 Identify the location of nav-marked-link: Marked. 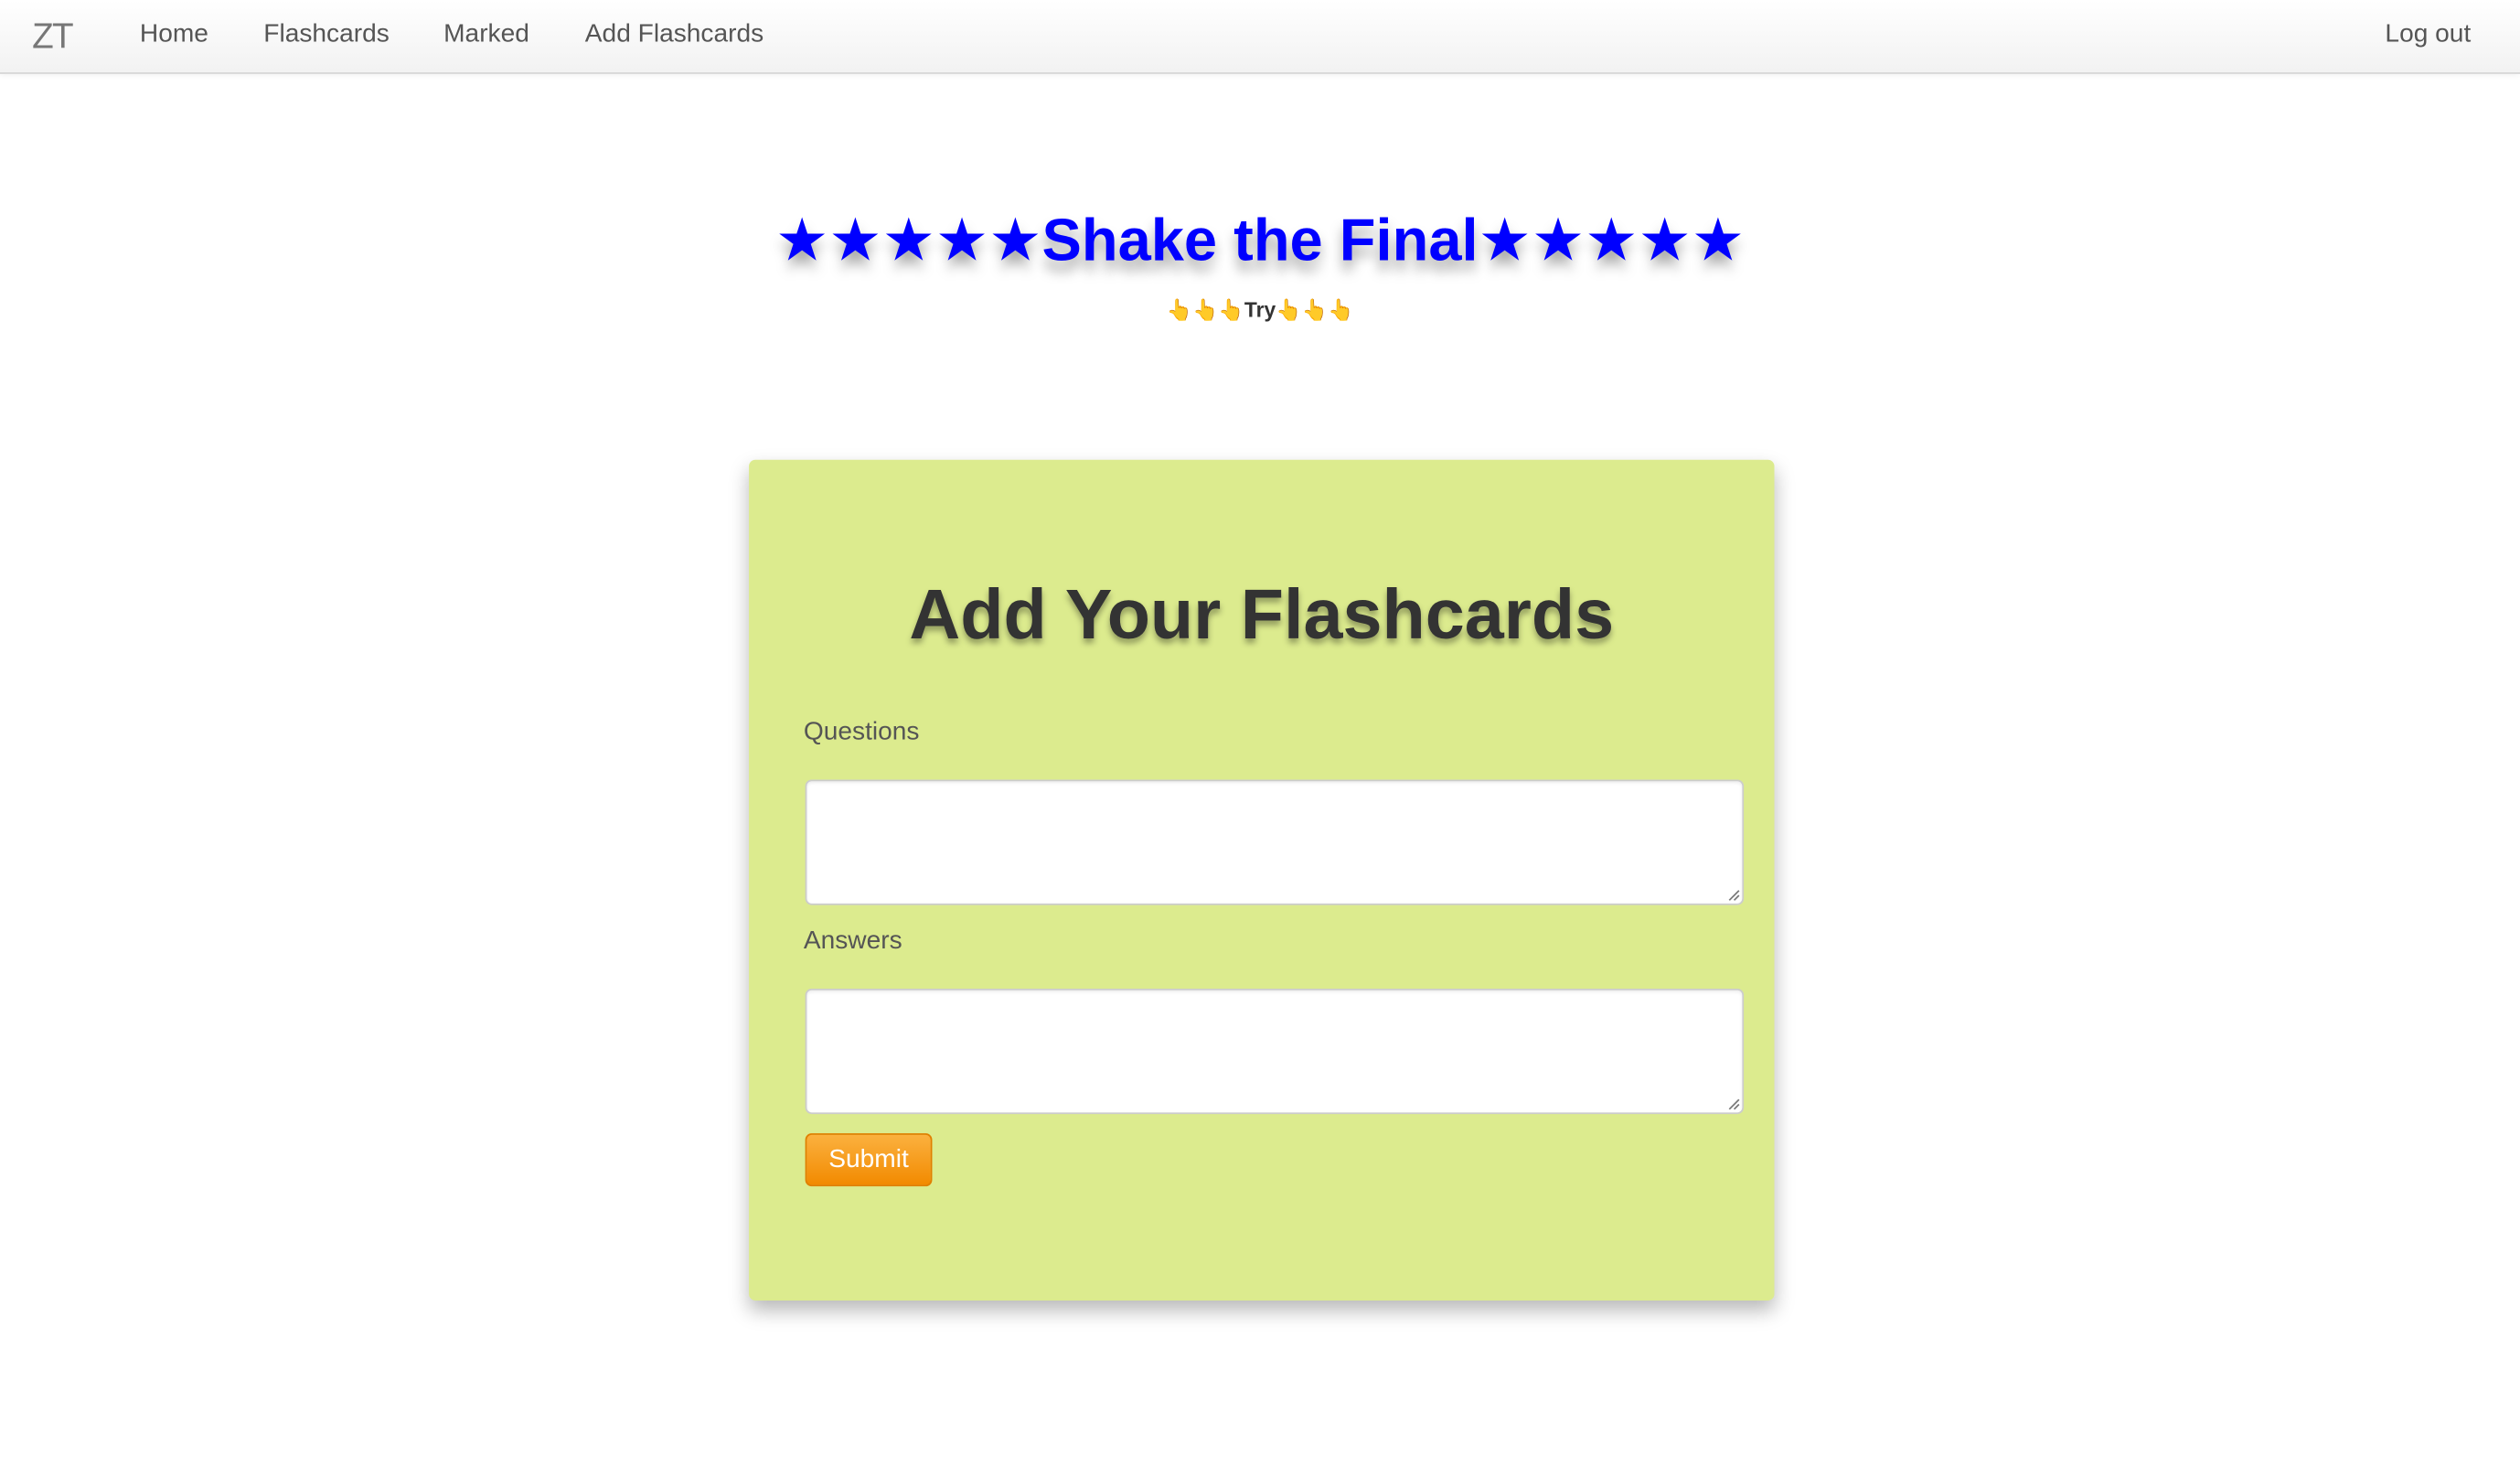
(486, 35).